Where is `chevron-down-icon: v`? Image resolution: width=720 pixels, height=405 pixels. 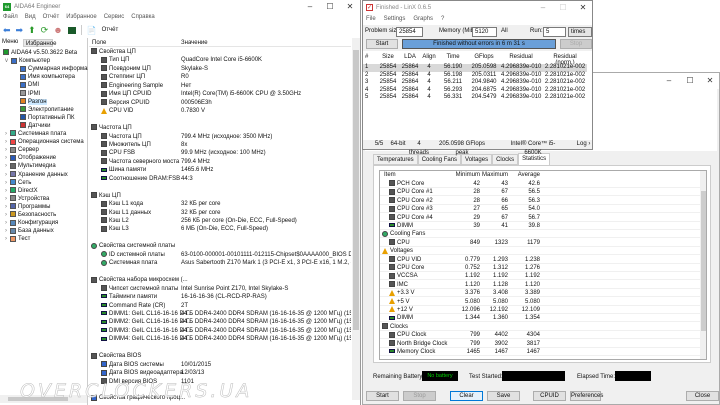
chevron-down-icon: v is located at coordinates (6, 61).